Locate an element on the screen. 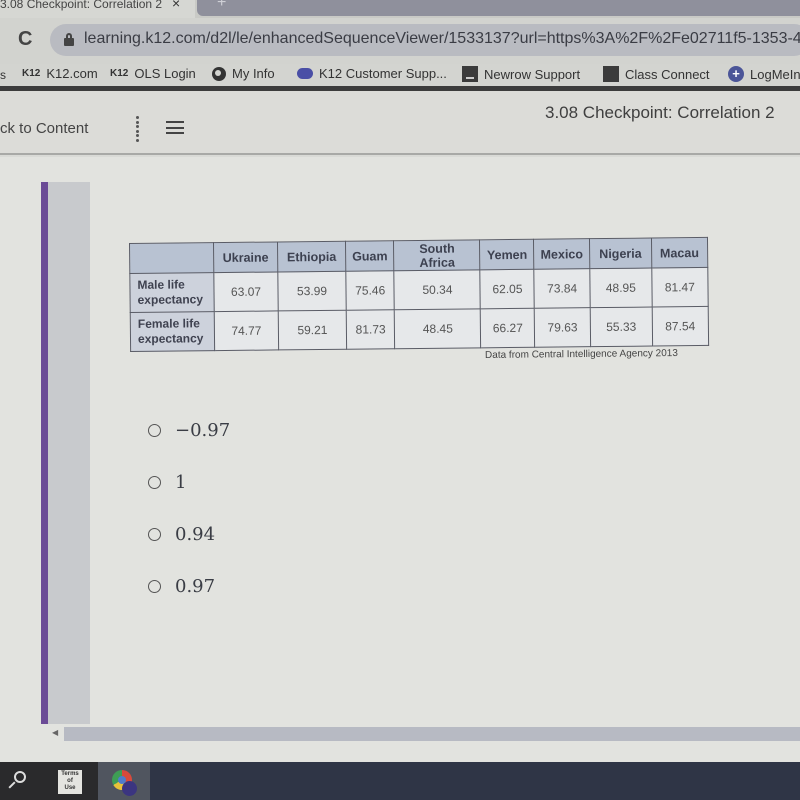 The height and width of the screenshot is (800, 800). search-icon-handle is located at coordinates (12, 785).